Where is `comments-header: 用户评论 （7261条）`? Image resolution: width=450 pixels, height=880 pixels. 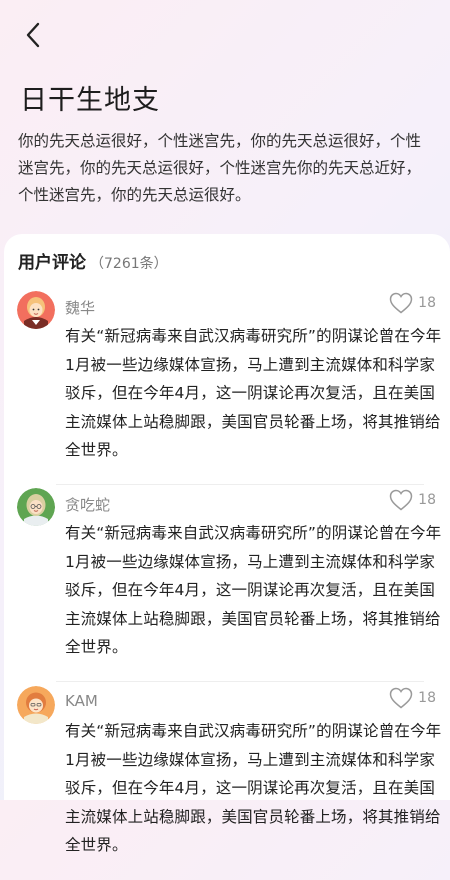 comments-header: 用户评论 （7261条） is located at coordinates (93, 260).